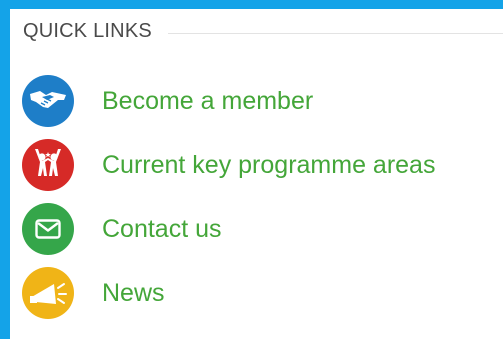 The image size is (503, 339). I want to click on envelope-icon, so click(48, 229).